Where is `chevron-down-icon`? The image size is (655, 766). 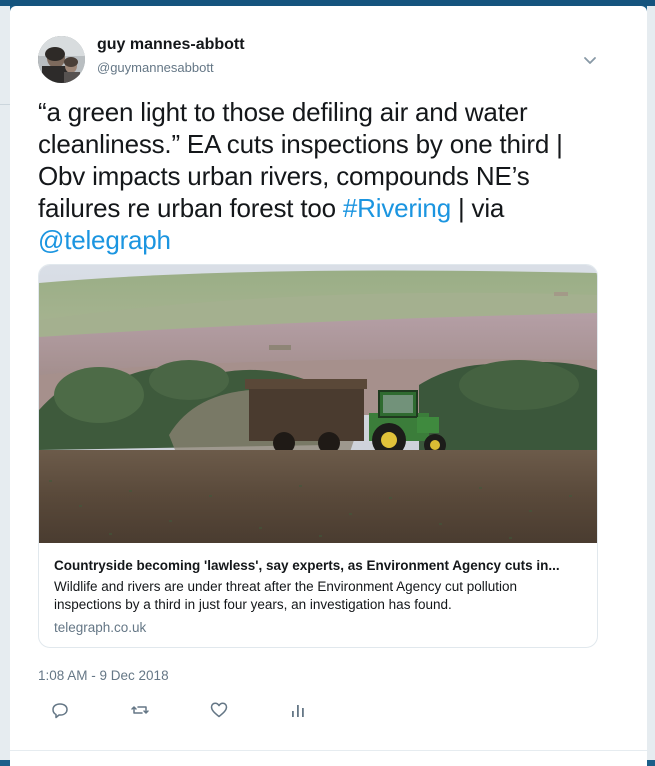 chevron-down-icon is located at coordinates (590, 60).